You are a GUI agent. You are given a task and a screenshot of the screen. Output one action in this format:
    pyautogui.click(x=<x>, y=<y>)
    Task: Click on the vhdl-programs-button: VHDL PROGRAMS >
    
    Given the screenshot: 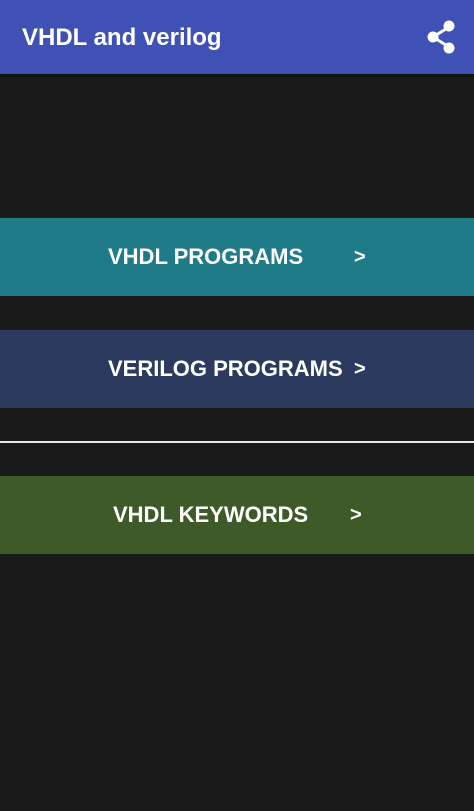 What is the action you would take?
    pyautogui.click(x=237, y=257)
    